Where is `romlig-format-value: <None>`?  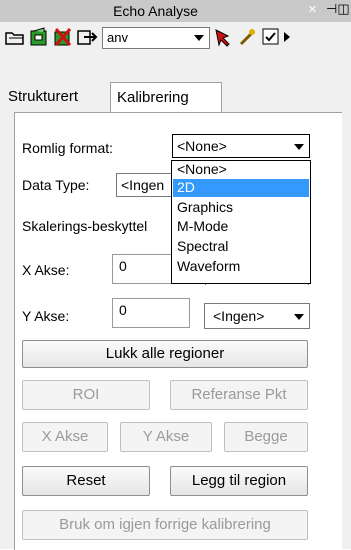
romlig-format-value: <None> is located at coordinates (202, 146).